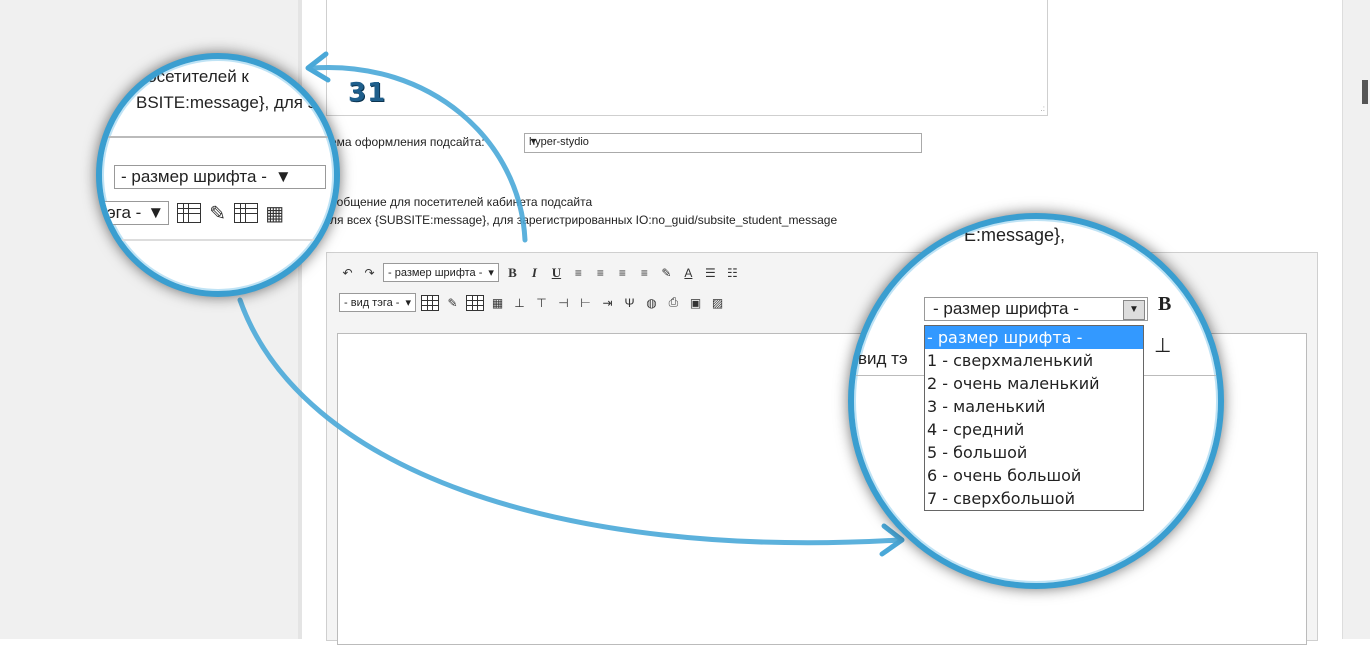  What do you see at coordinates (124, 212) in the screenshot?
I see `magnified-tag-label: эга -` at bounding box center [124, 212].